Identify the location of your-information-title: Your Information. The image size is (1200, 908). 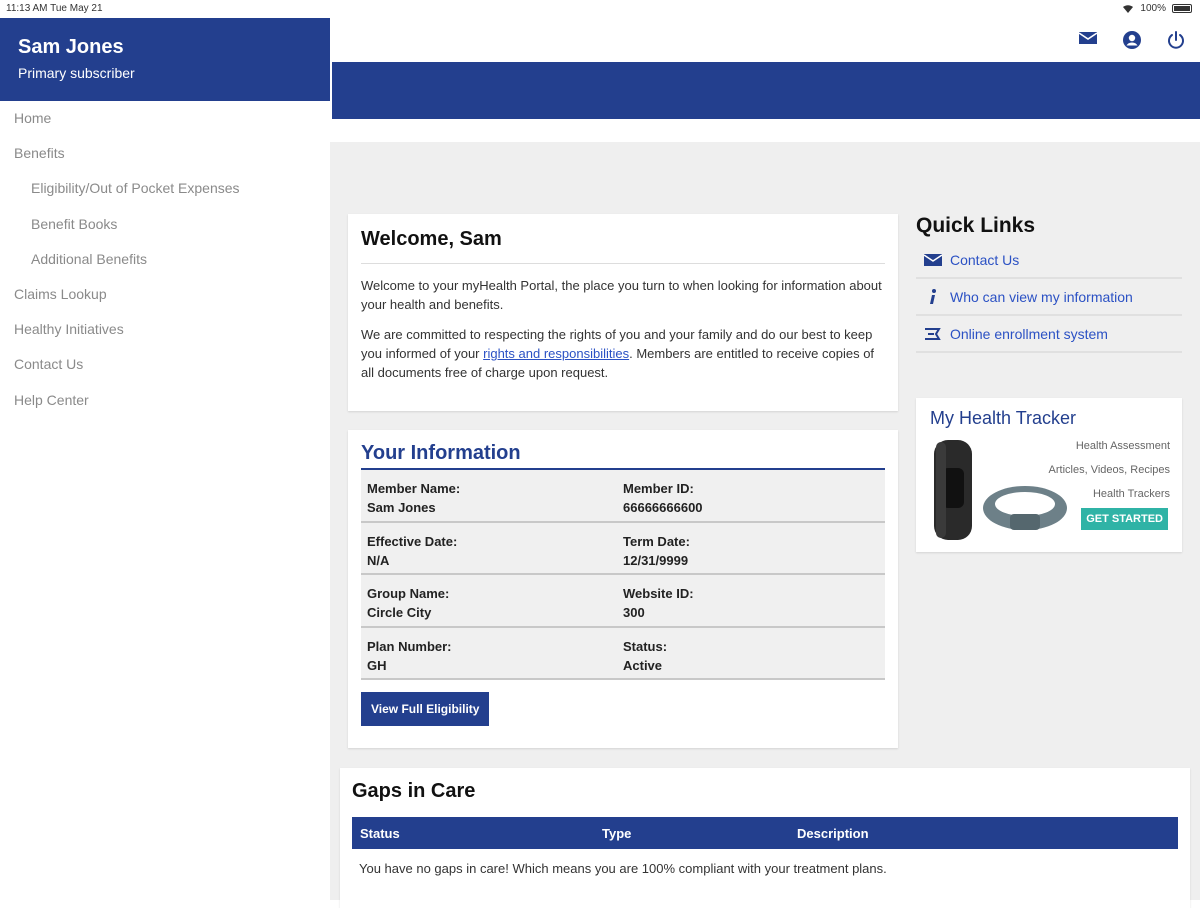
(623, 456).